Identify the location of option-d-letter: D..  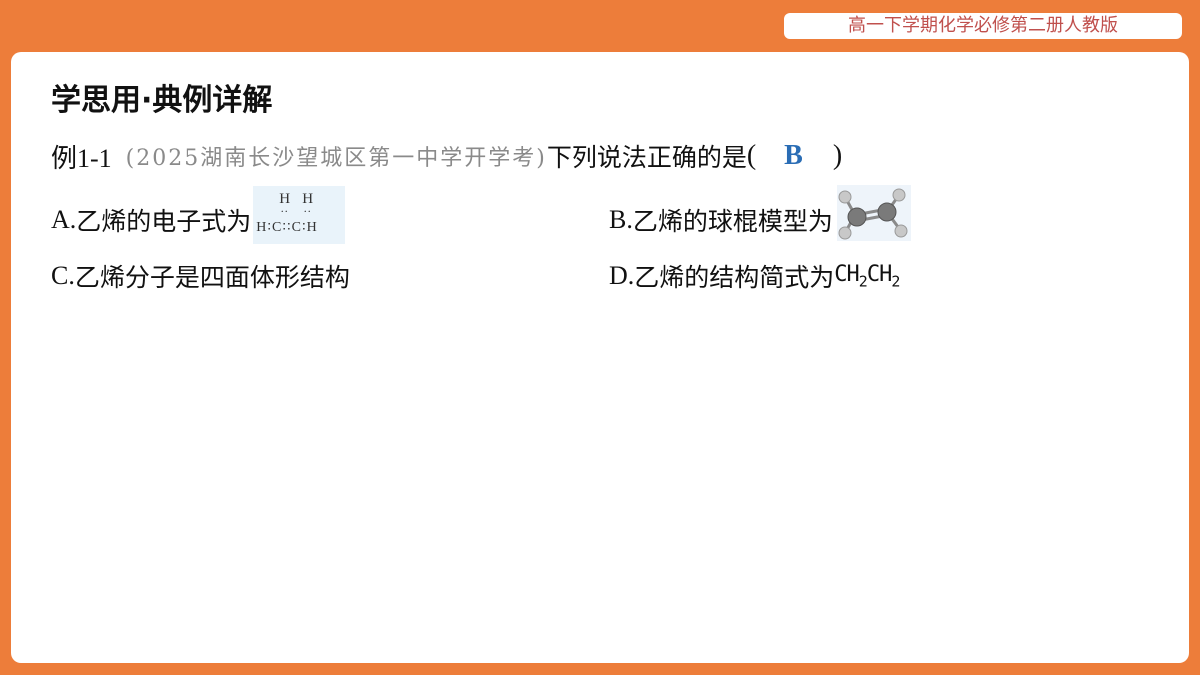
(622, 275).